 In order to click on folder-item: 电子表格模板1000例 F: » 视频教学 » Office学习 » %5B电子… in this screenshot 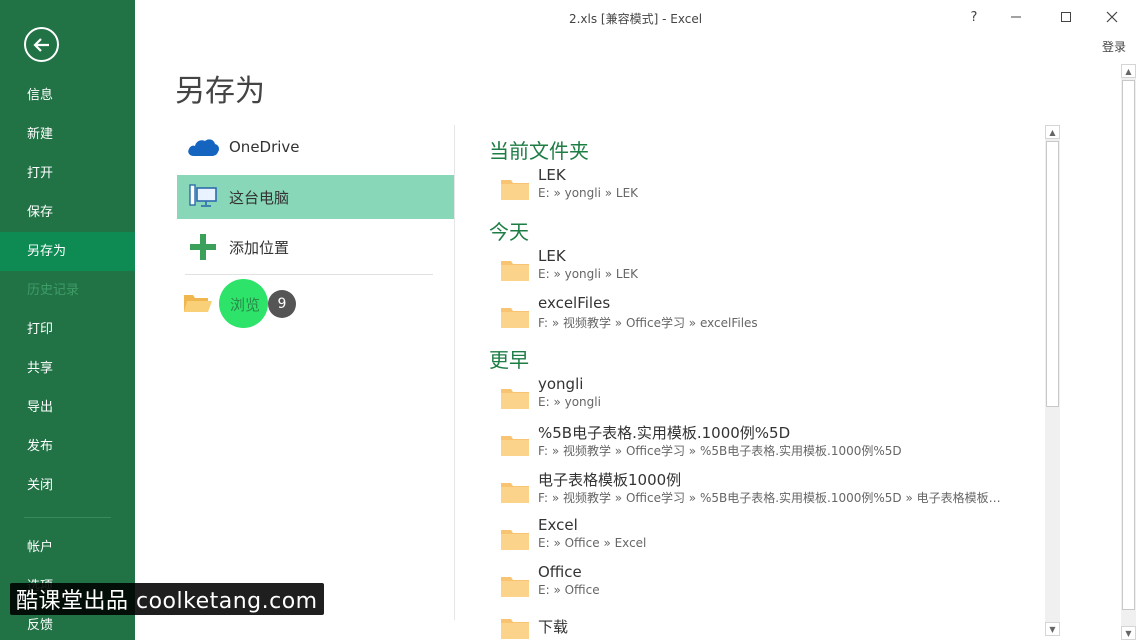, I will do `click(761, 492)`.